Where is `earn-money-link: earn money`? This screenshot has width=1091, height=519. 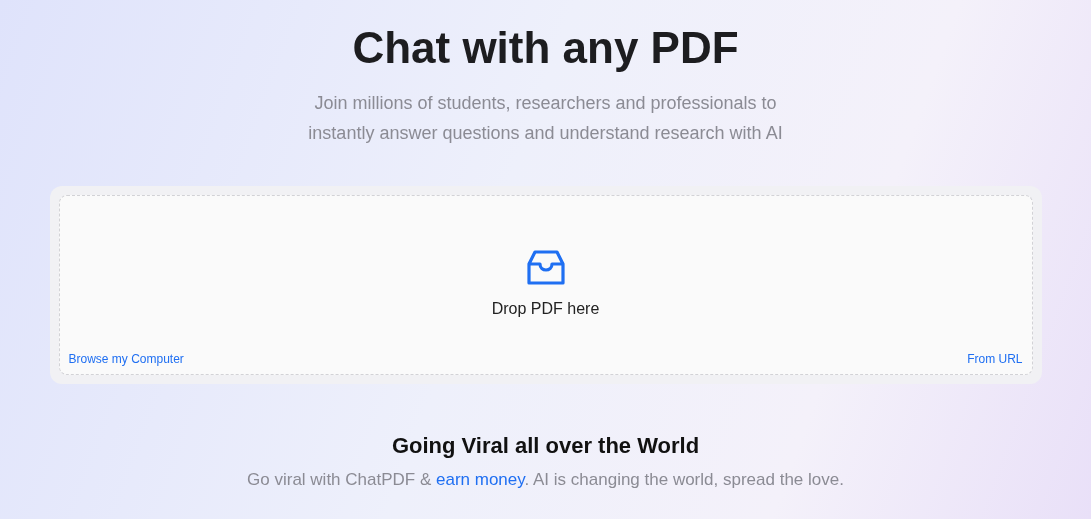
earn-money-link: earn money is located at coordinates (480, 479).